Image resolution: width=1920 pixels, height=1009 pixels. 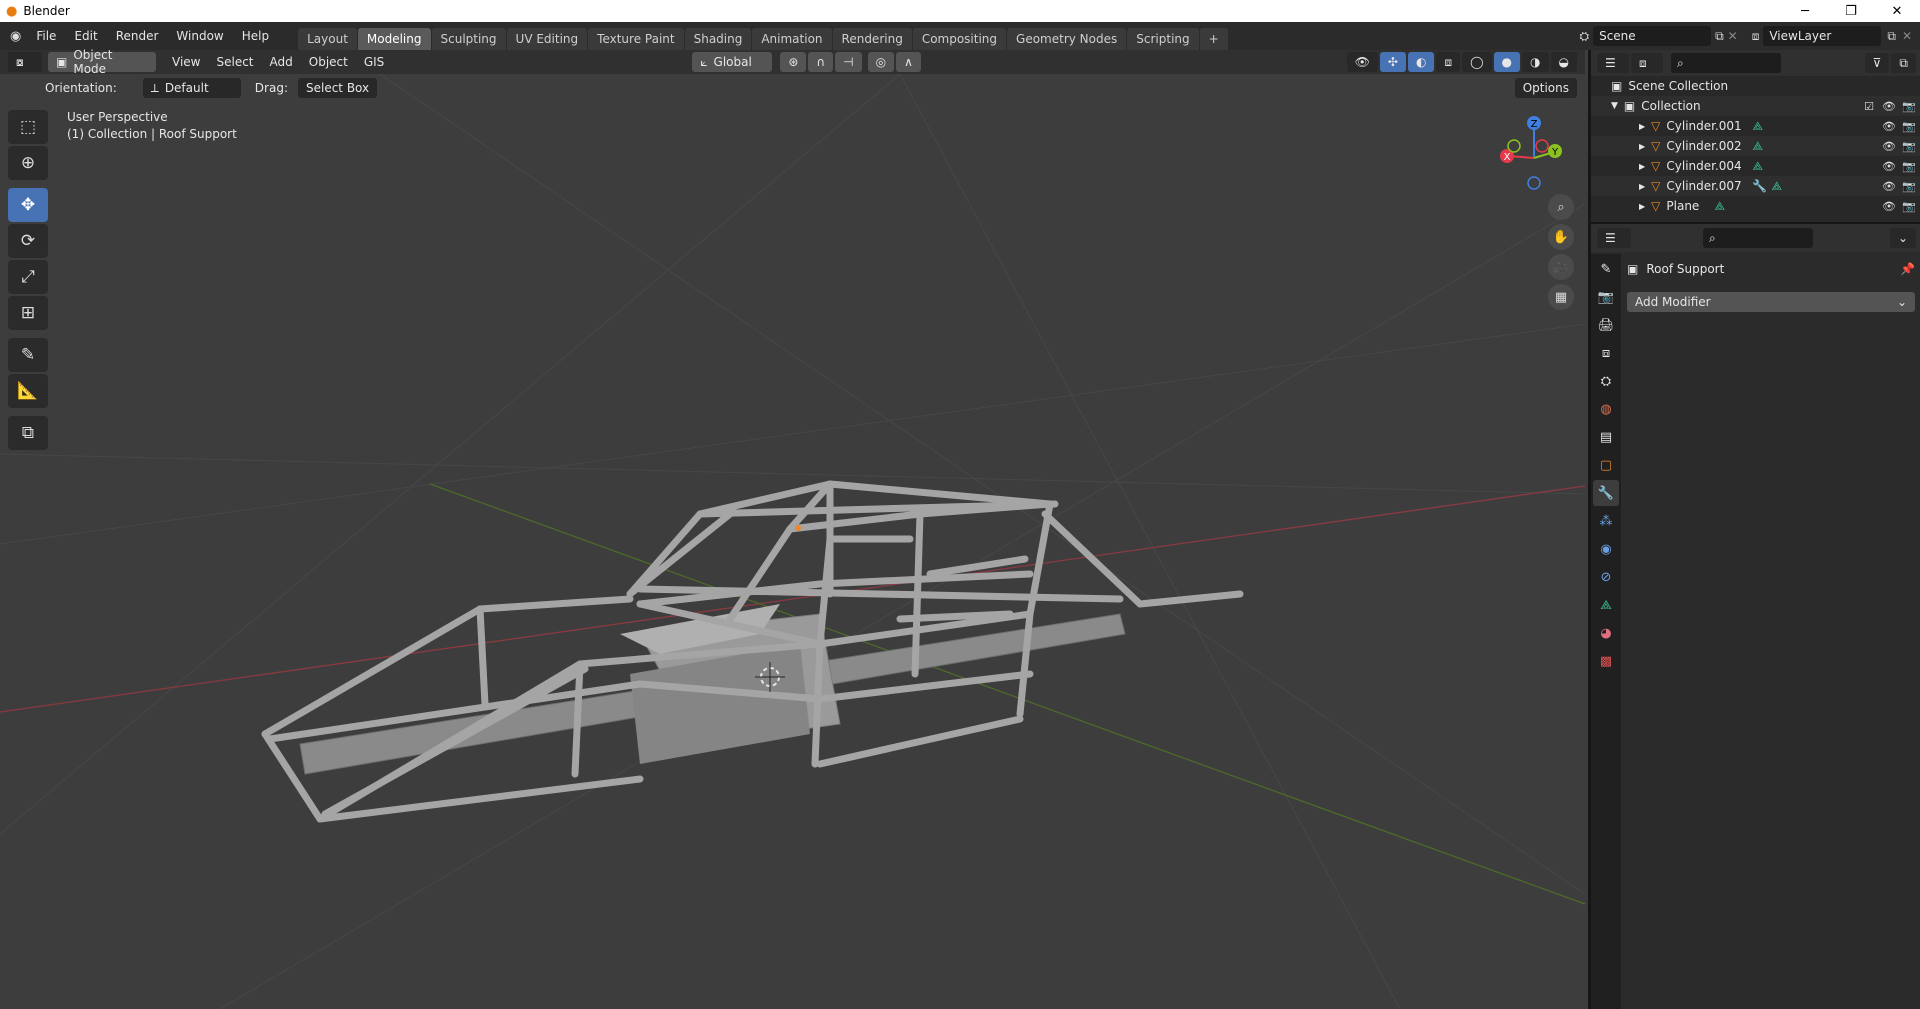 What do you see at coordinates (1606, 409) in the screenshot?
I see `world-tab-icon: ◍` at bounding box center [1606, 409].